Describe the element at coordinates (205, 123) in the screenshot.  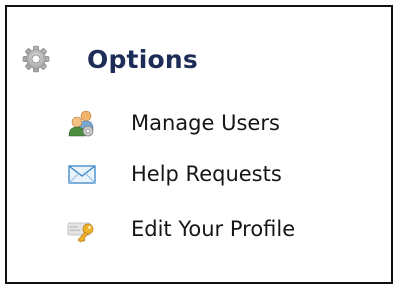
I see `menu-item-label: Manage Users` at that location.